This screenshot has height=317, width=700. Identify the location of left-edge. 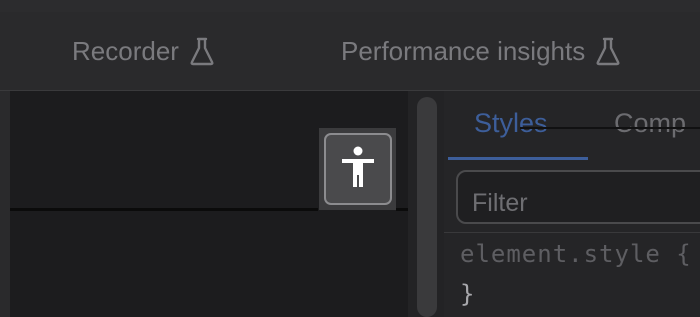
(5, 204).